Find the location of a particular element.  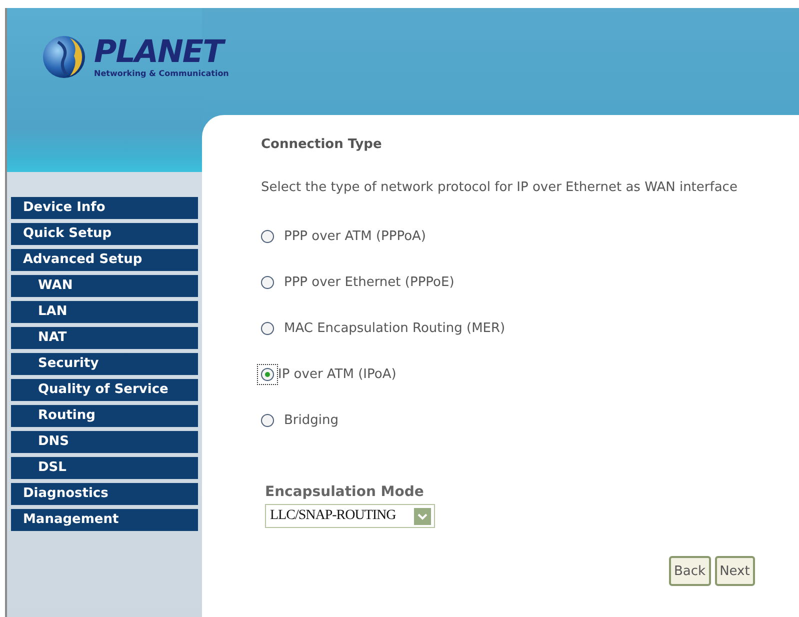

nav-button: Back is located at coordinates (690, 571).